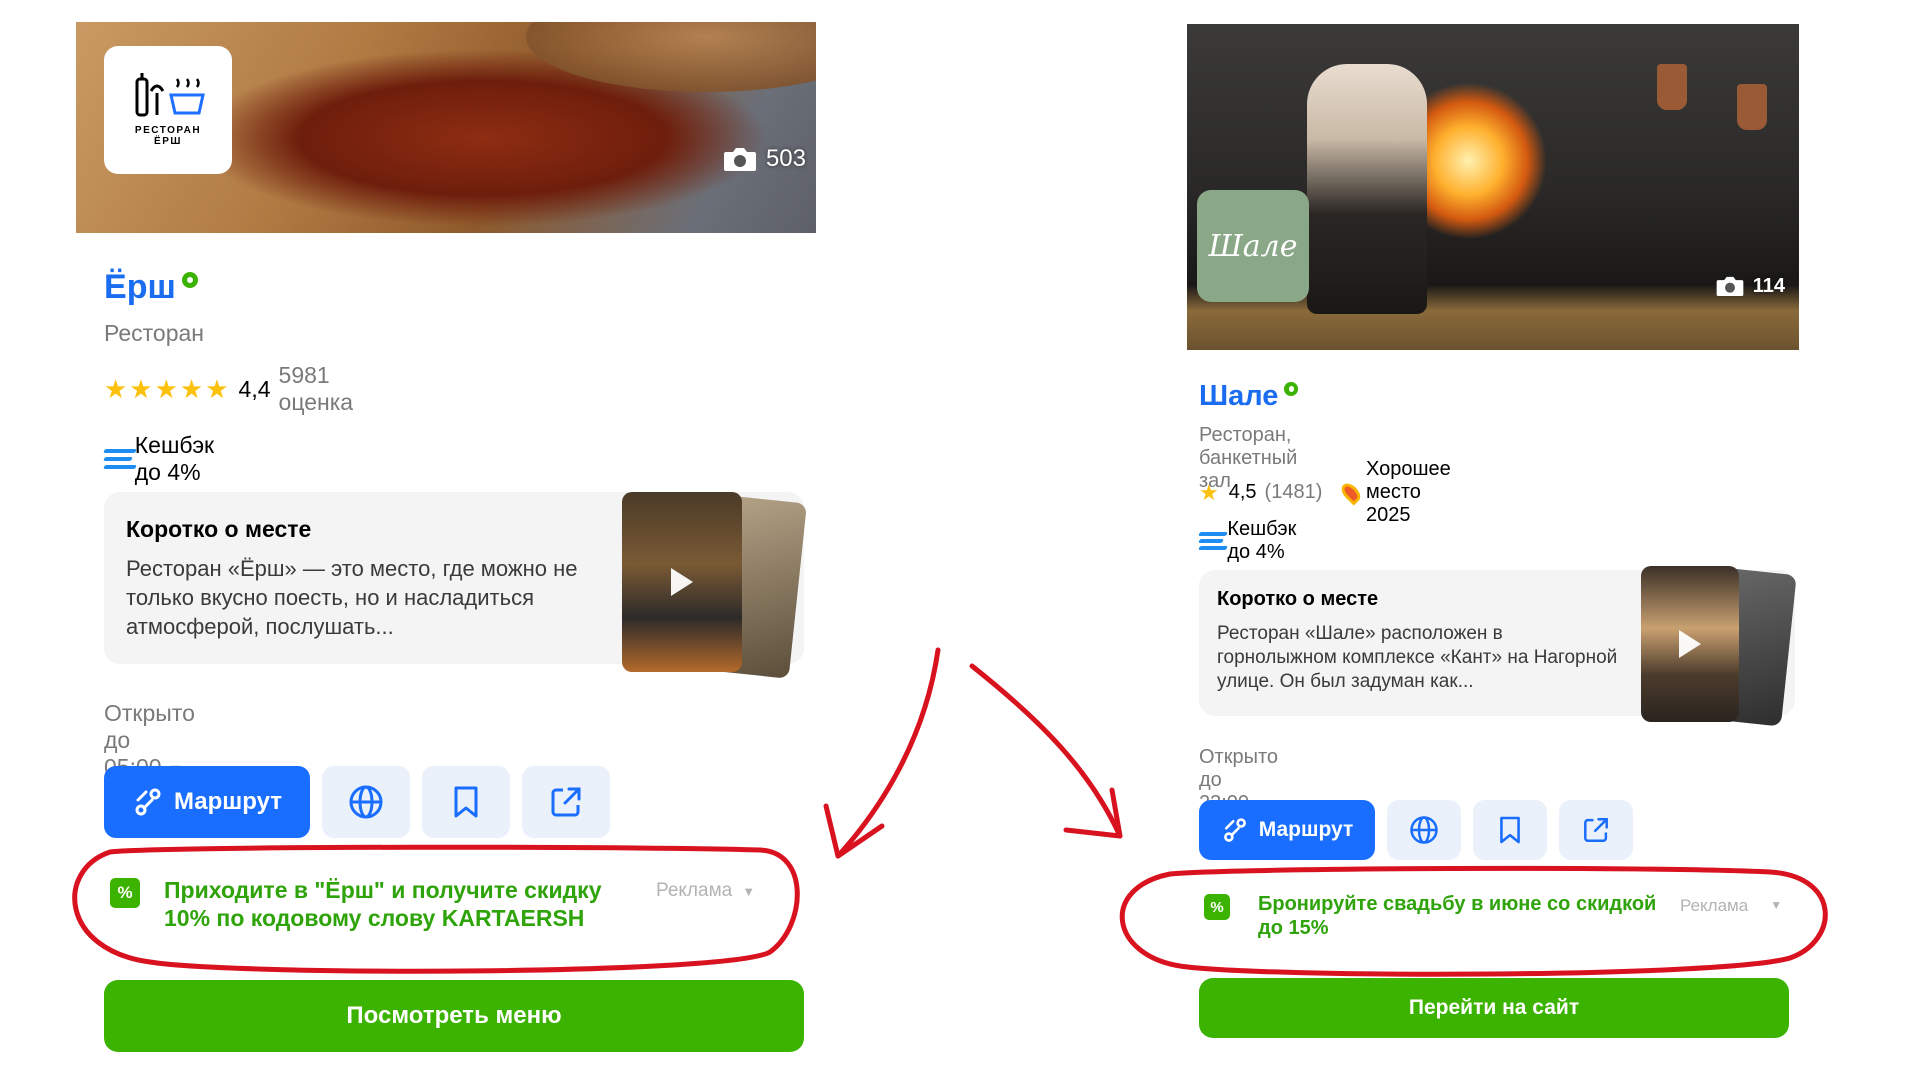 Image resolution: width=1920 pixels, height=1080 pixels. Describe the element at coordinates (1768, 285) in the screenshot. I see `right-photo-count-value: 114` at that location.